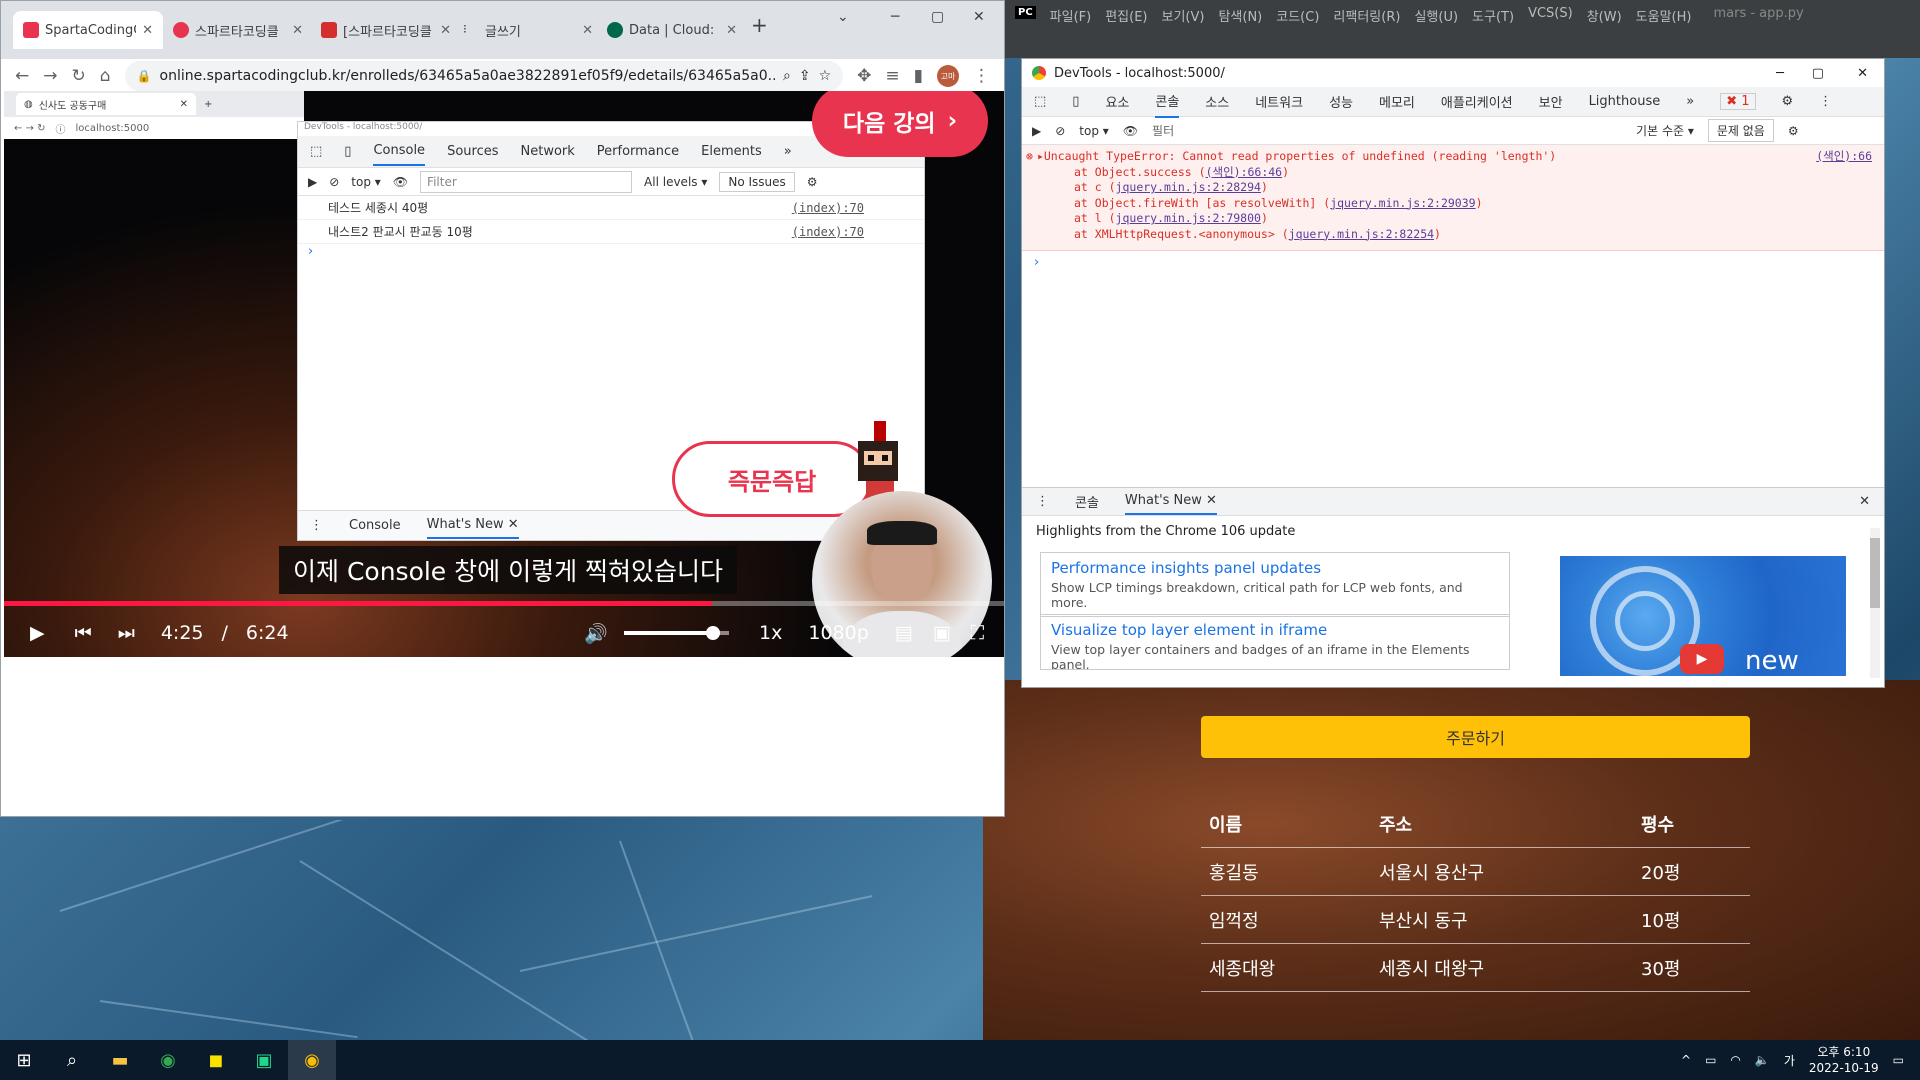 This screenshot has height=1080, width=1920. I want to click on new-tab-button: +, so click(759, 25).